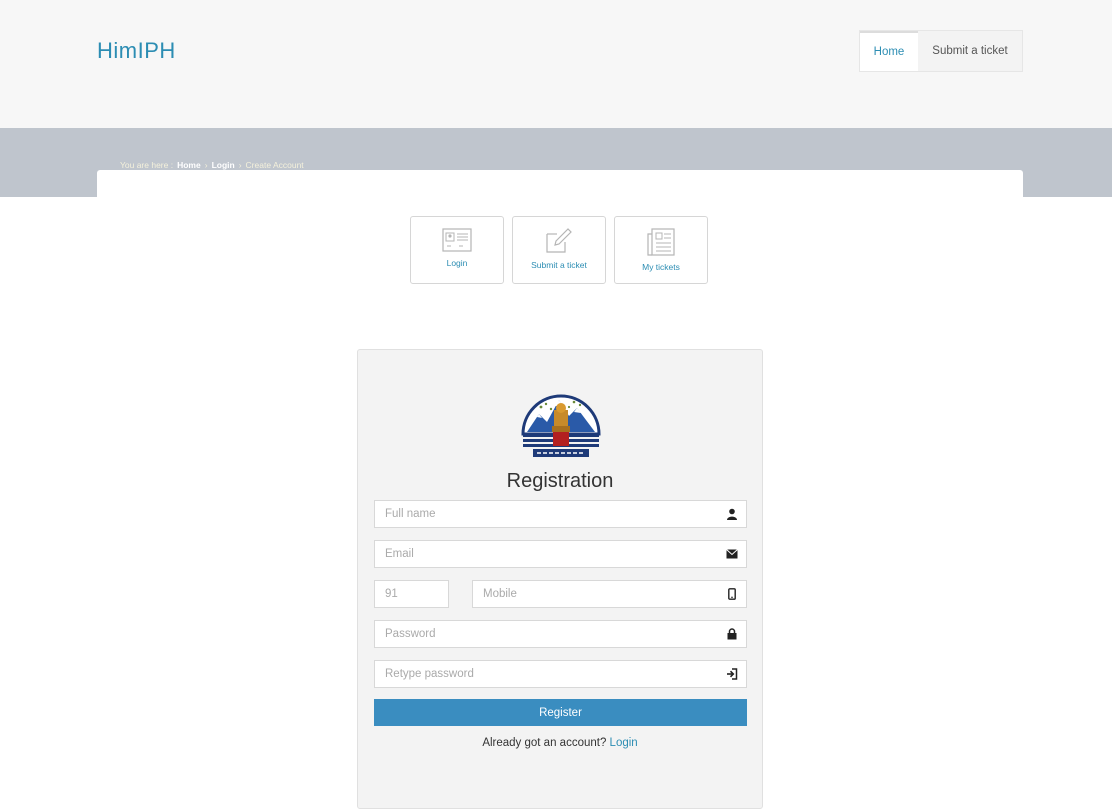  Describe the element at coordinates (457, 240) in the screenshot. I see `id-card-icon` at that location.